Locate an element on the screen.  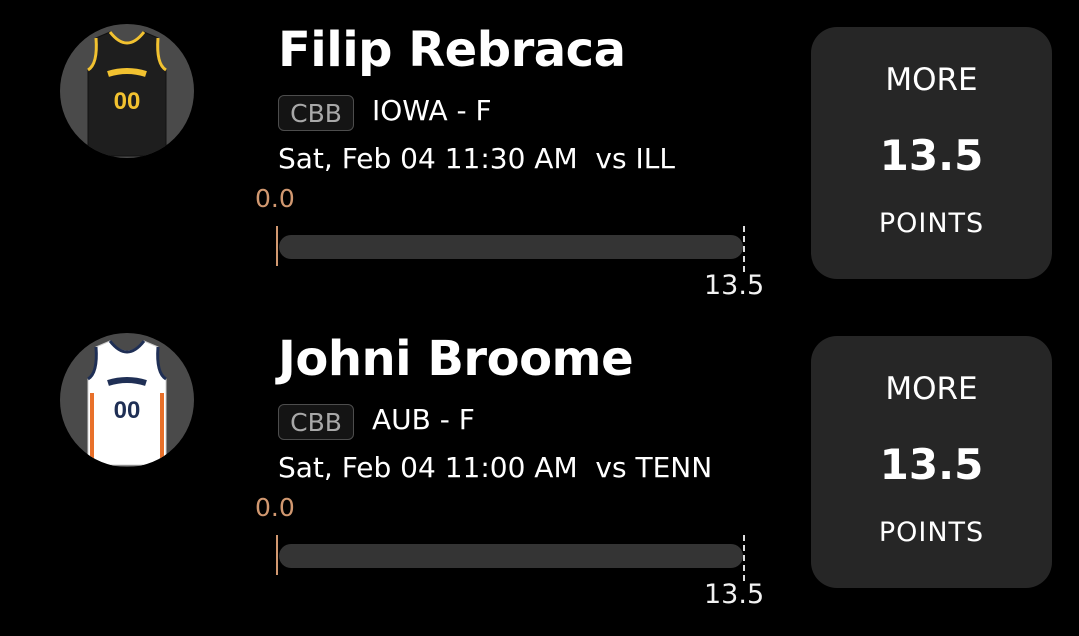
team-position: AUB - F is located at coordinates (423, 419).